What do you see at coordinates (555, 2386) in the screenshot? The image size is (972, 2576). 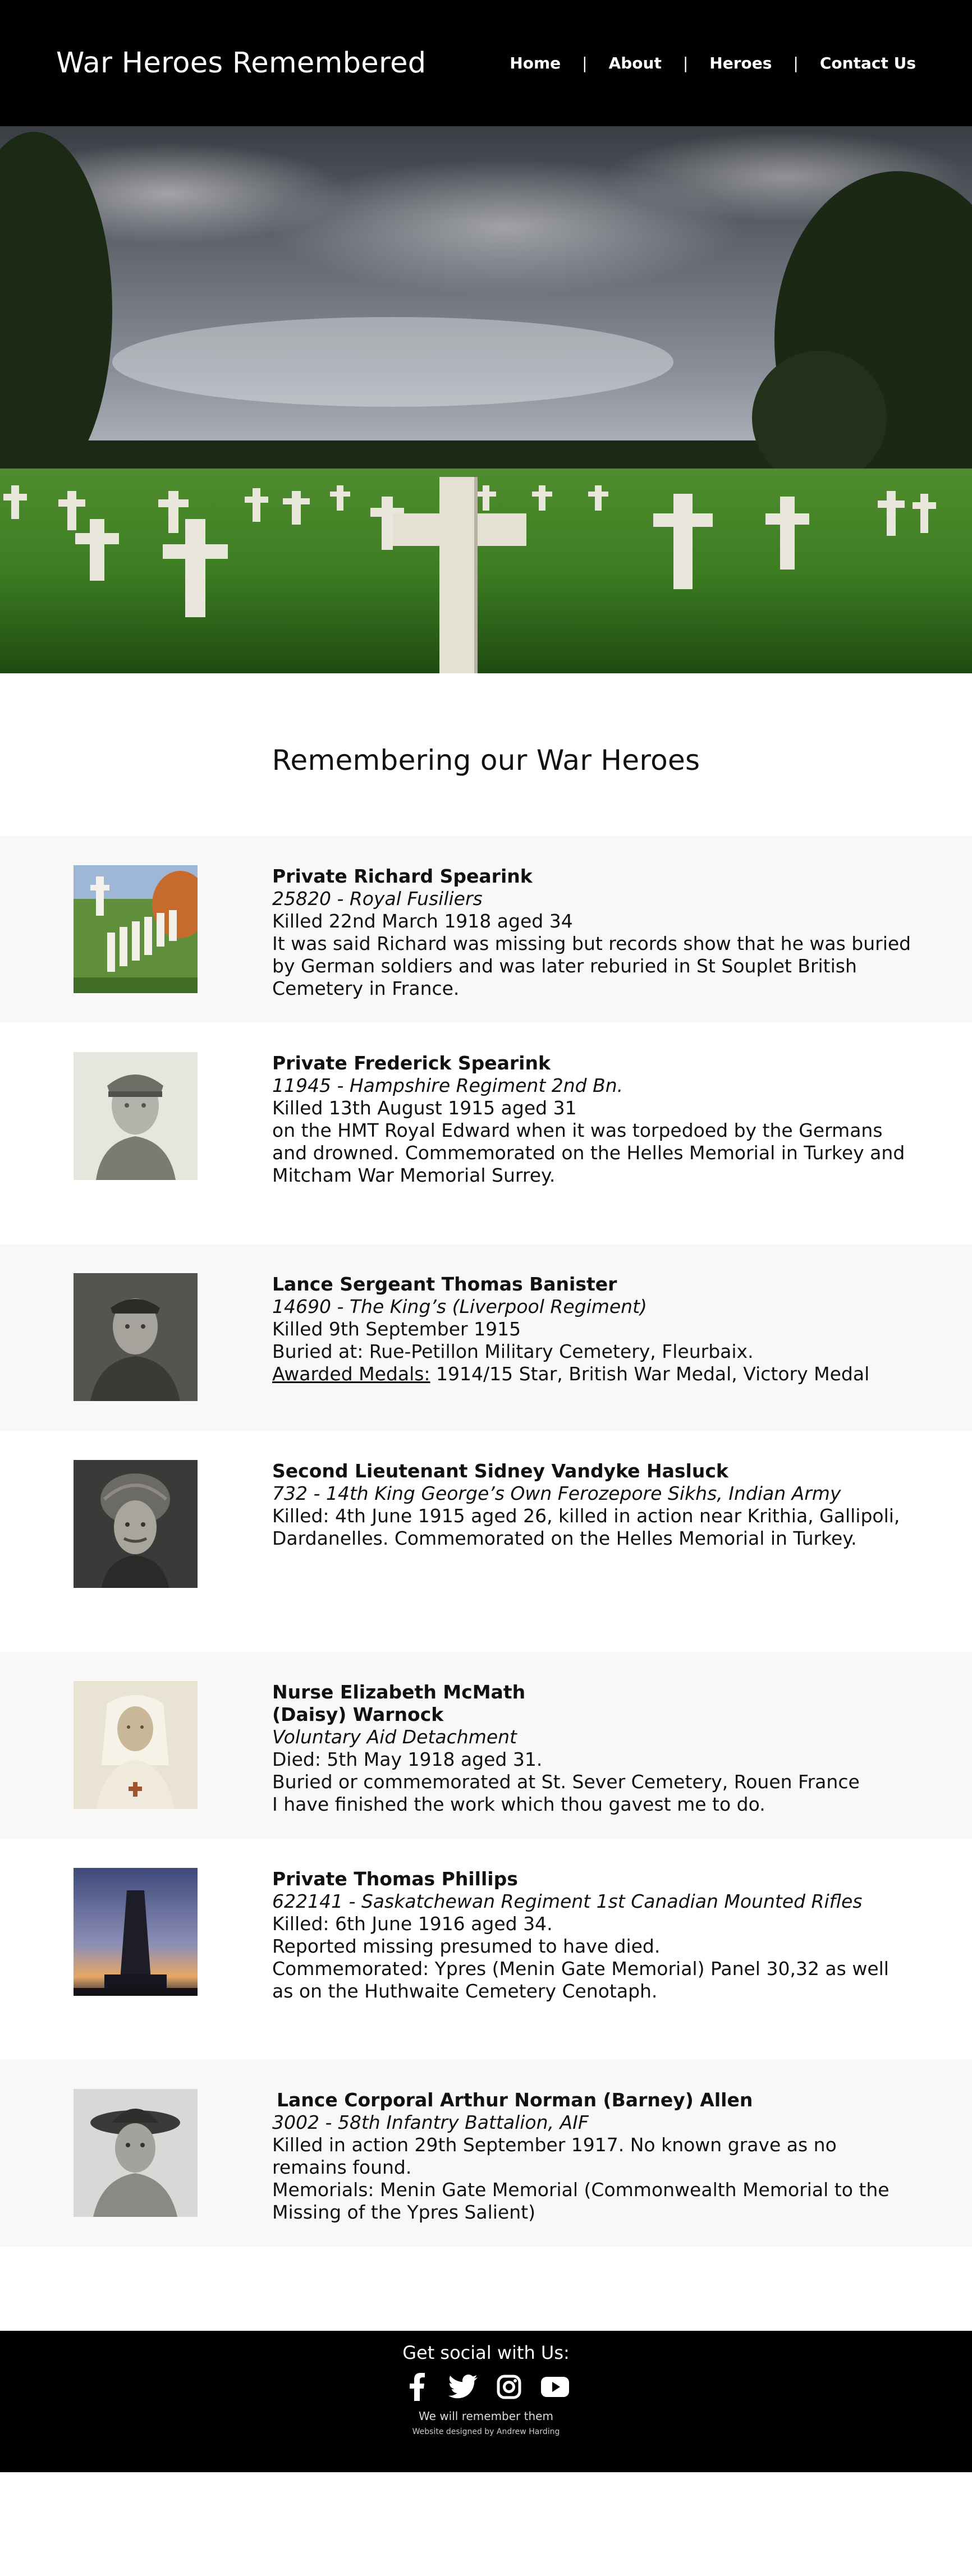 I see `youtube-icon` at bounding box center [555, 2386].